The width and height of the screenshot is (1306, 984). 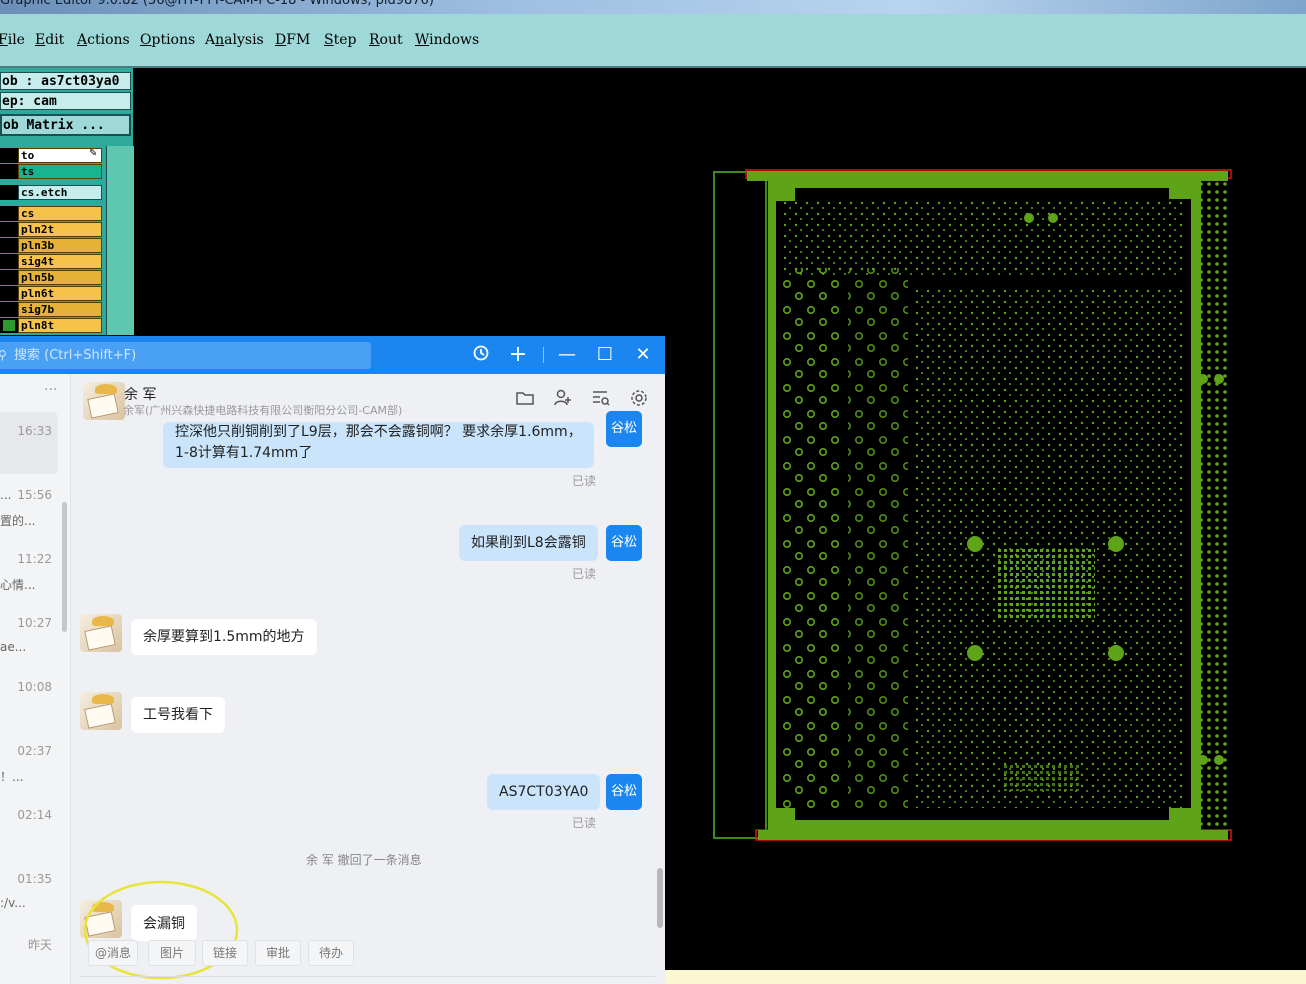 What do you see at coordinates (368, 400) in the screenshot?
I see `chat-header: 余 军 余军(广州兴森快捷电路科技有限公司衡阳分公司-CAM部)` at bounding box center [368, 400].